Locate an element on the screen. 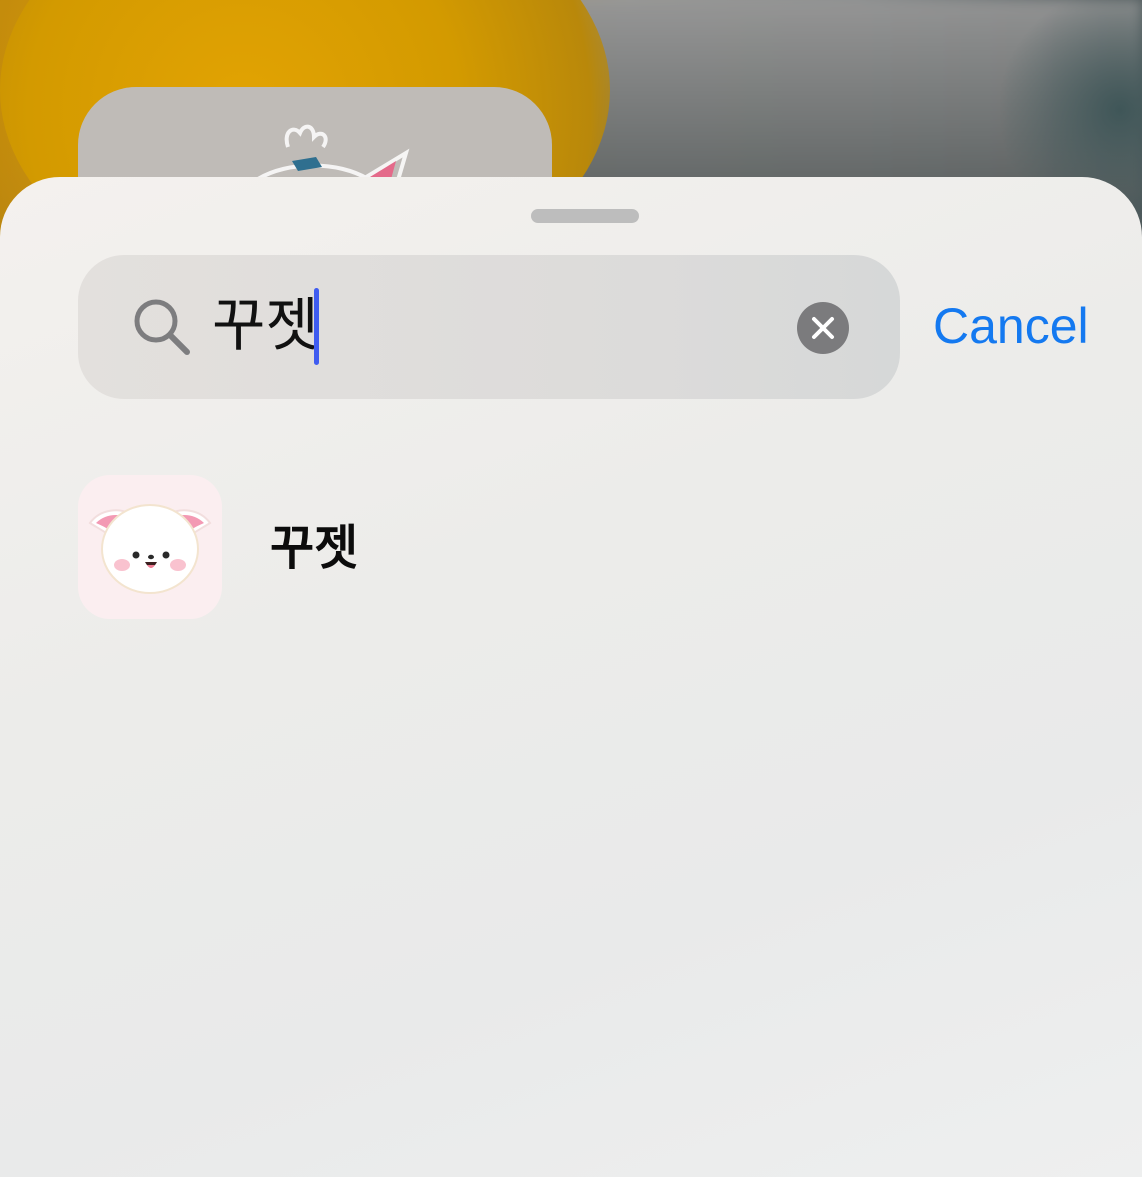 The image size is (1142, 1177). result-label: 꾸젯 is located at coordinates (314, 548).